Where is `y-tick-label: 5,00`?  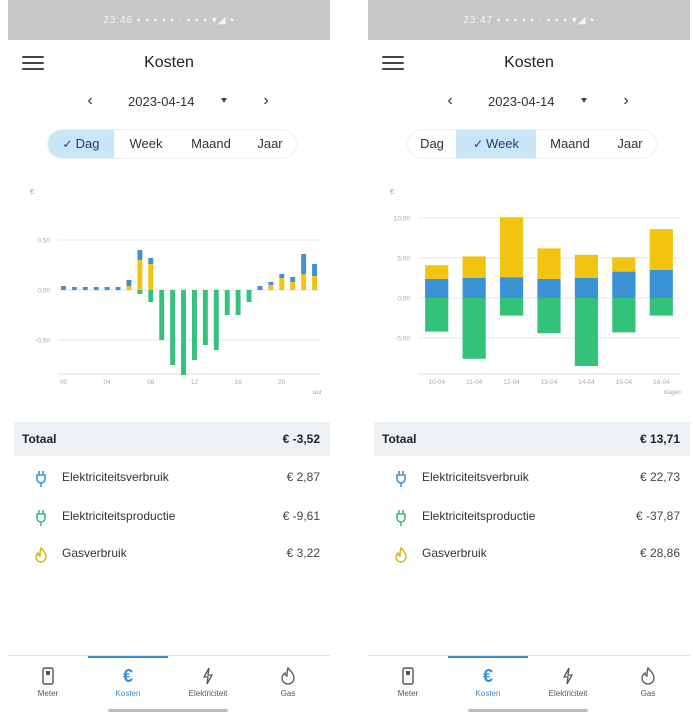
y-tick-label: 5,00 is located at coordinates (403, 259).